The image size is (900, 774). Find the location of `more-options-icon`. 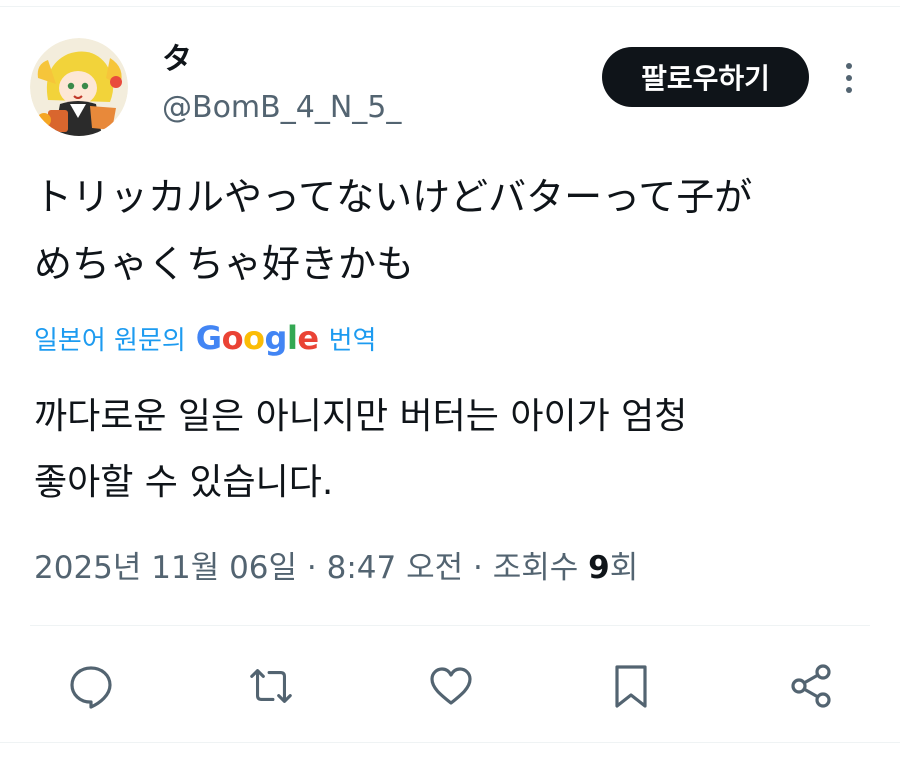

more-options-icon is located at coordinates (849, 78).